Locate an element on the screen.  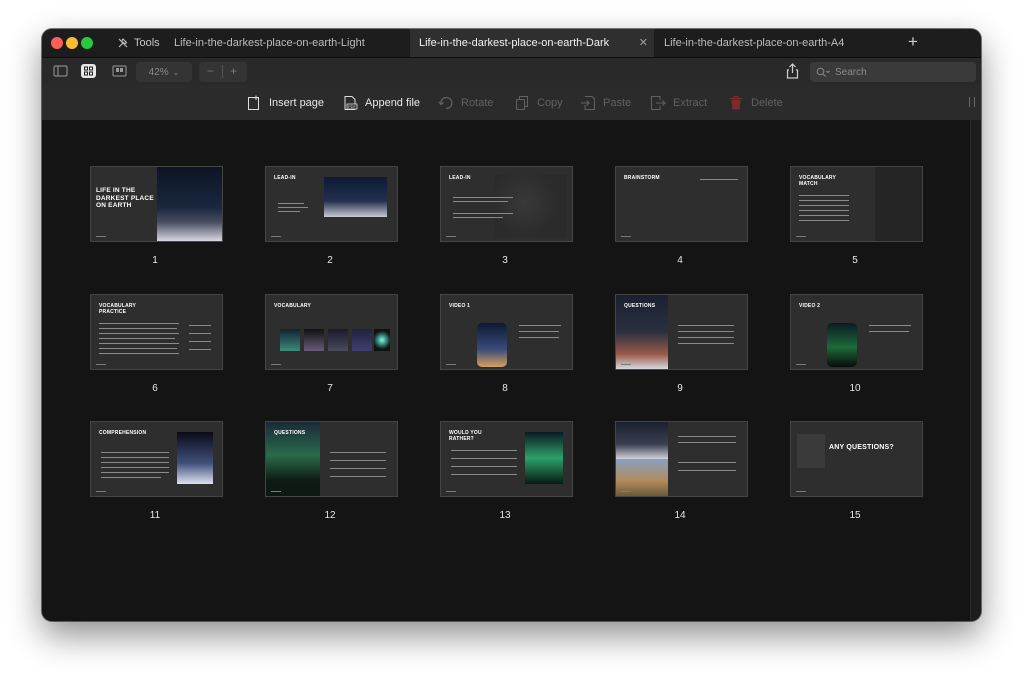
tools-button: Tools is located at coordinates (138, 43).